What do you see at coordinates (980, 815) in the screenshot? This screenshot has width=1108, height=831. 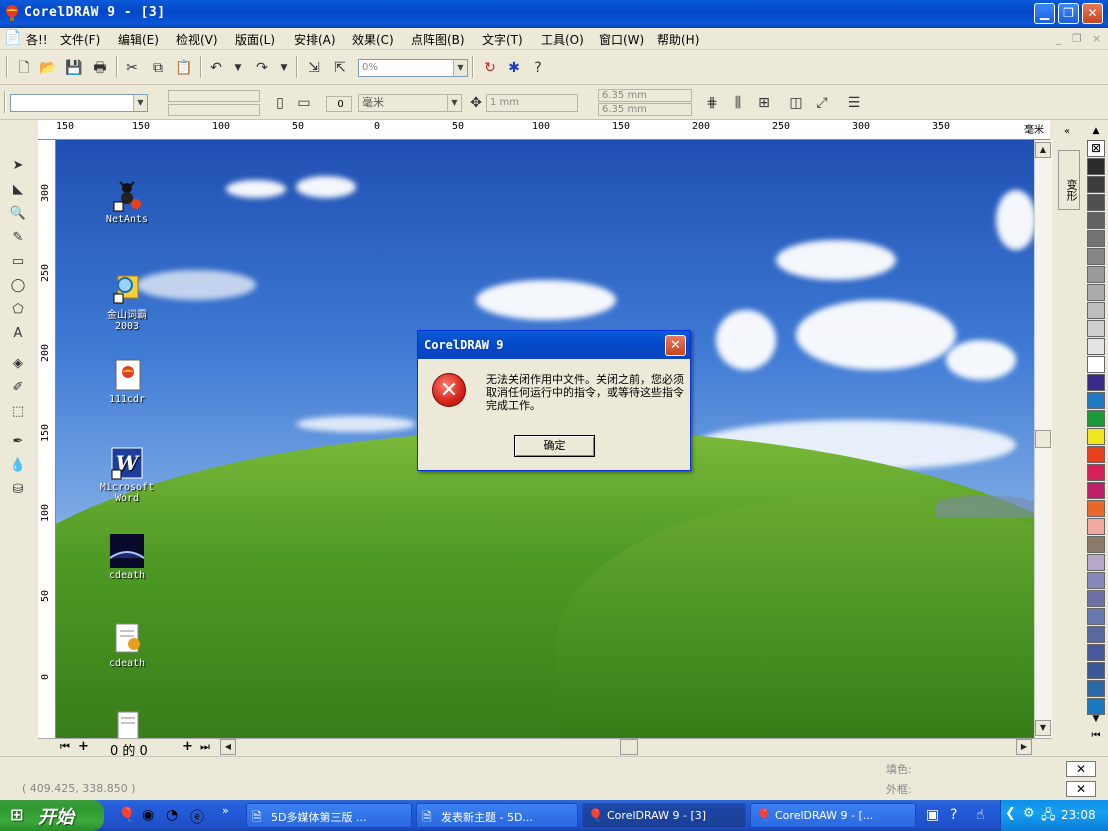 I see `pointer-icon: ☝` at bounding box center [980, 815].